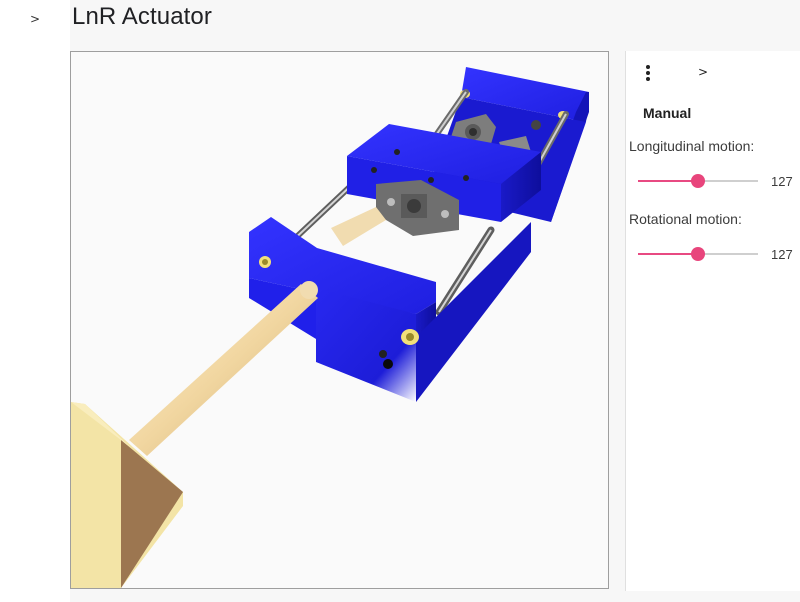 This screenshot has width=800, height=602. I want to click on more-vert-icon, so click(648, 73).